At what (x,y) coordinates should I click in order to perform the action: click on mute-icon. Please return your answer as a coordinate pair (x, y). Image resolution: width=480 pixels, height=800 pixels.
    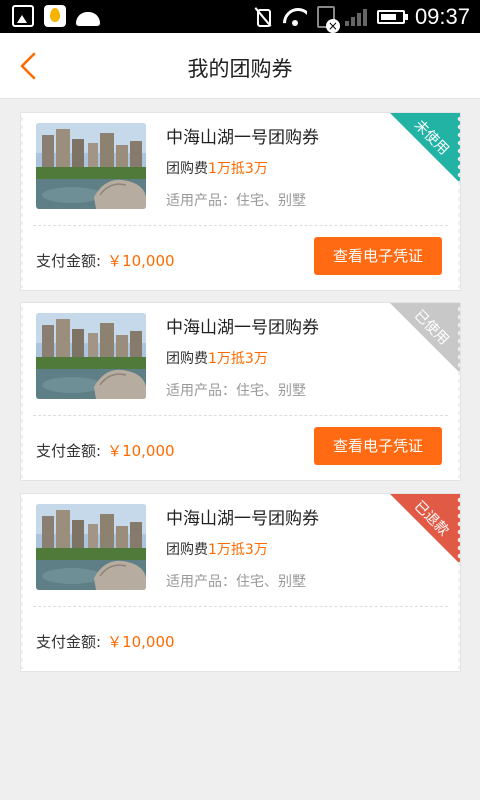
    Looking at the image, I should click on (263, 17).